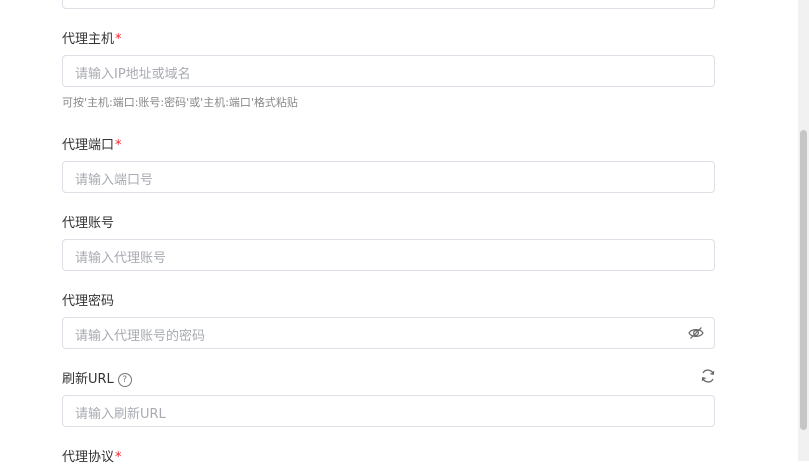 This screenshot has width=809, height=466. Describe the element at coordinates (88, 457) in the screenshot. I see `proxy-protocol-label-text: 代理协议` at that location.